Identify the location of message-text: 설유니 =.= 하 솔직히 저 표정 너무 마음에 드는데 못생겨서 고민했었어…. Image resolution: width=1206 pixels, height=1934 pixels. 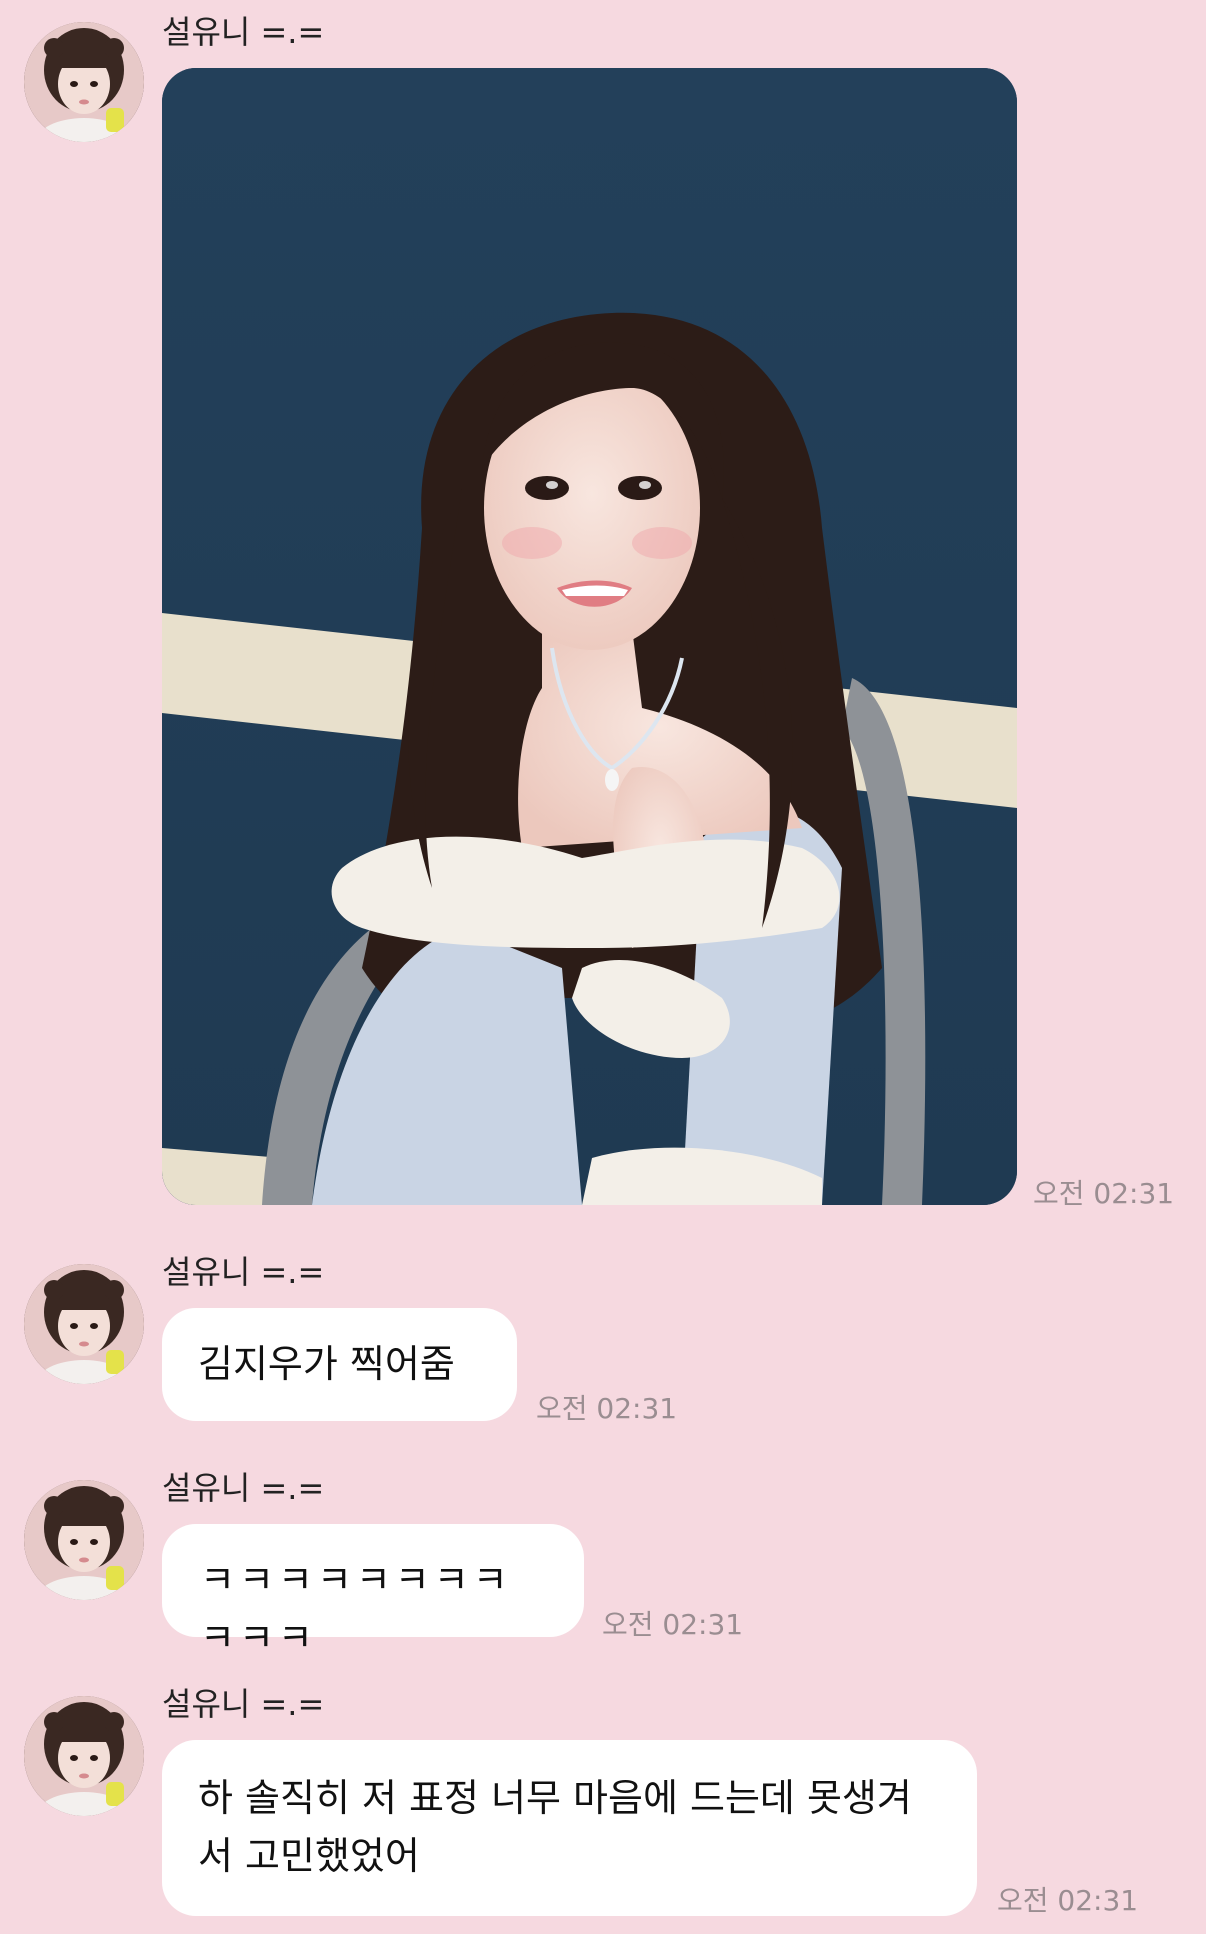
(603, 1808).